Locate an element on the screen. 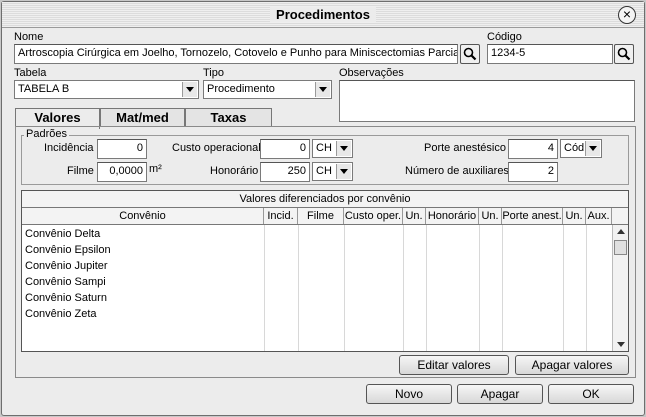  window-title-wrap: Procedimentos is located at coordinates (323, 14).